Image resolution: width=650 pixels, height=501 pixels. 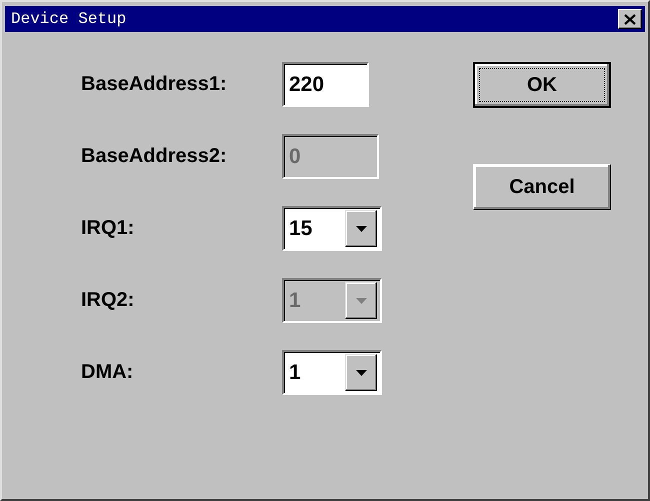 What do you see at coordinates (542, 187) in the screenshot?
I see `cancel-button: Cancel` at bounding box center [542, 187].